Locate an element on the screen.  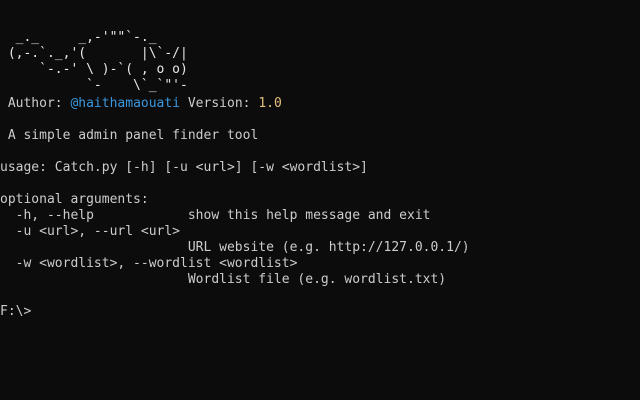
ascii-banner-line-1: _._ _,-'""`-._ is located at coordinates (78, 37).